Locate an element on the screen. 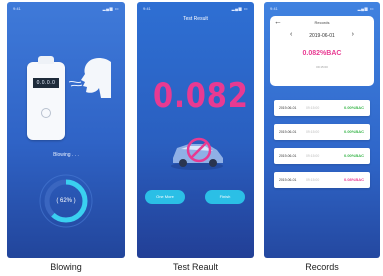  car-no-drink-icon is located at coordinates (197, 153).